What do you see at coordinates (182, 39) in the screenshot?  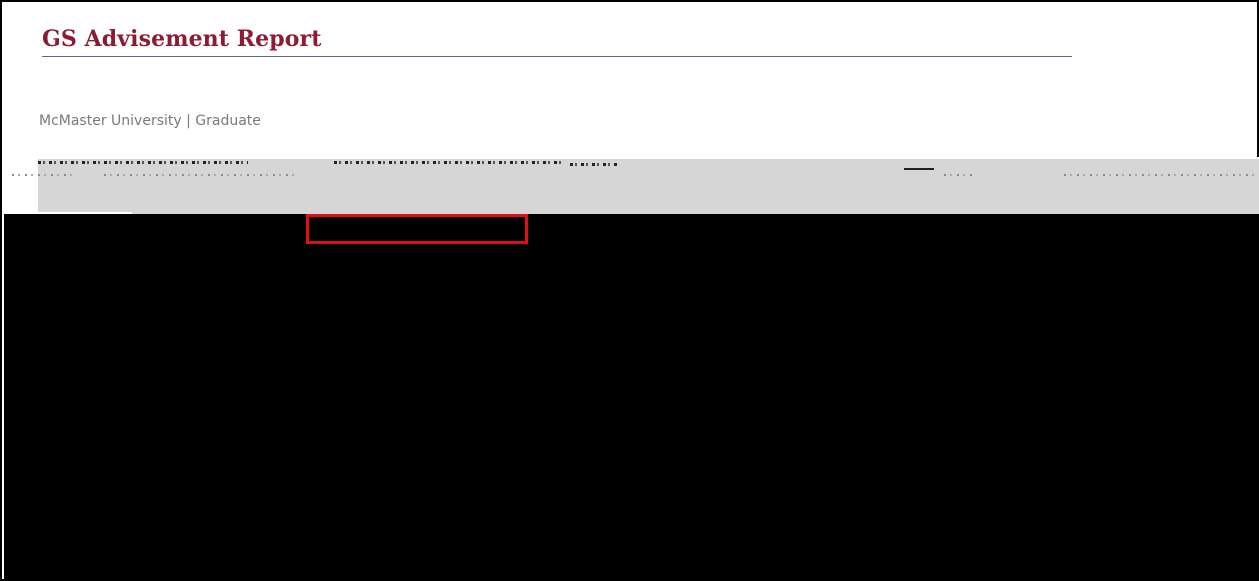 I see `report-title: GS Advisement Report` at bounding box center [182, 39].